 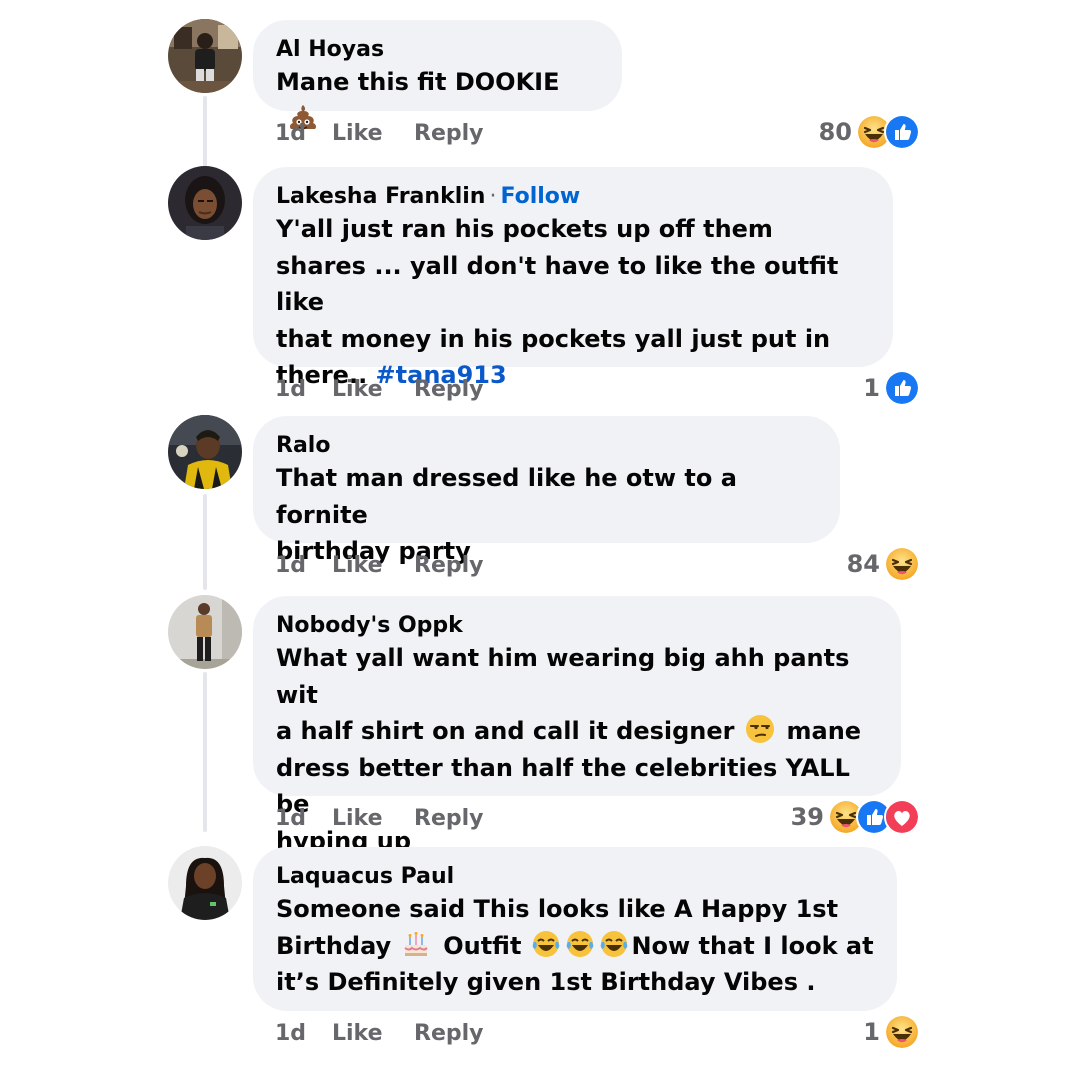 I want to click on commenter-name: Ralo, so click(x=303, y=445).